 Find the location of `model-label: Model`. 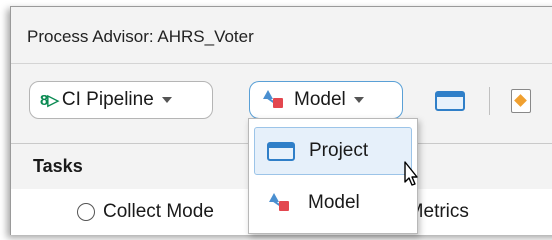

model-label: Model is located at coordinates (320, 99).